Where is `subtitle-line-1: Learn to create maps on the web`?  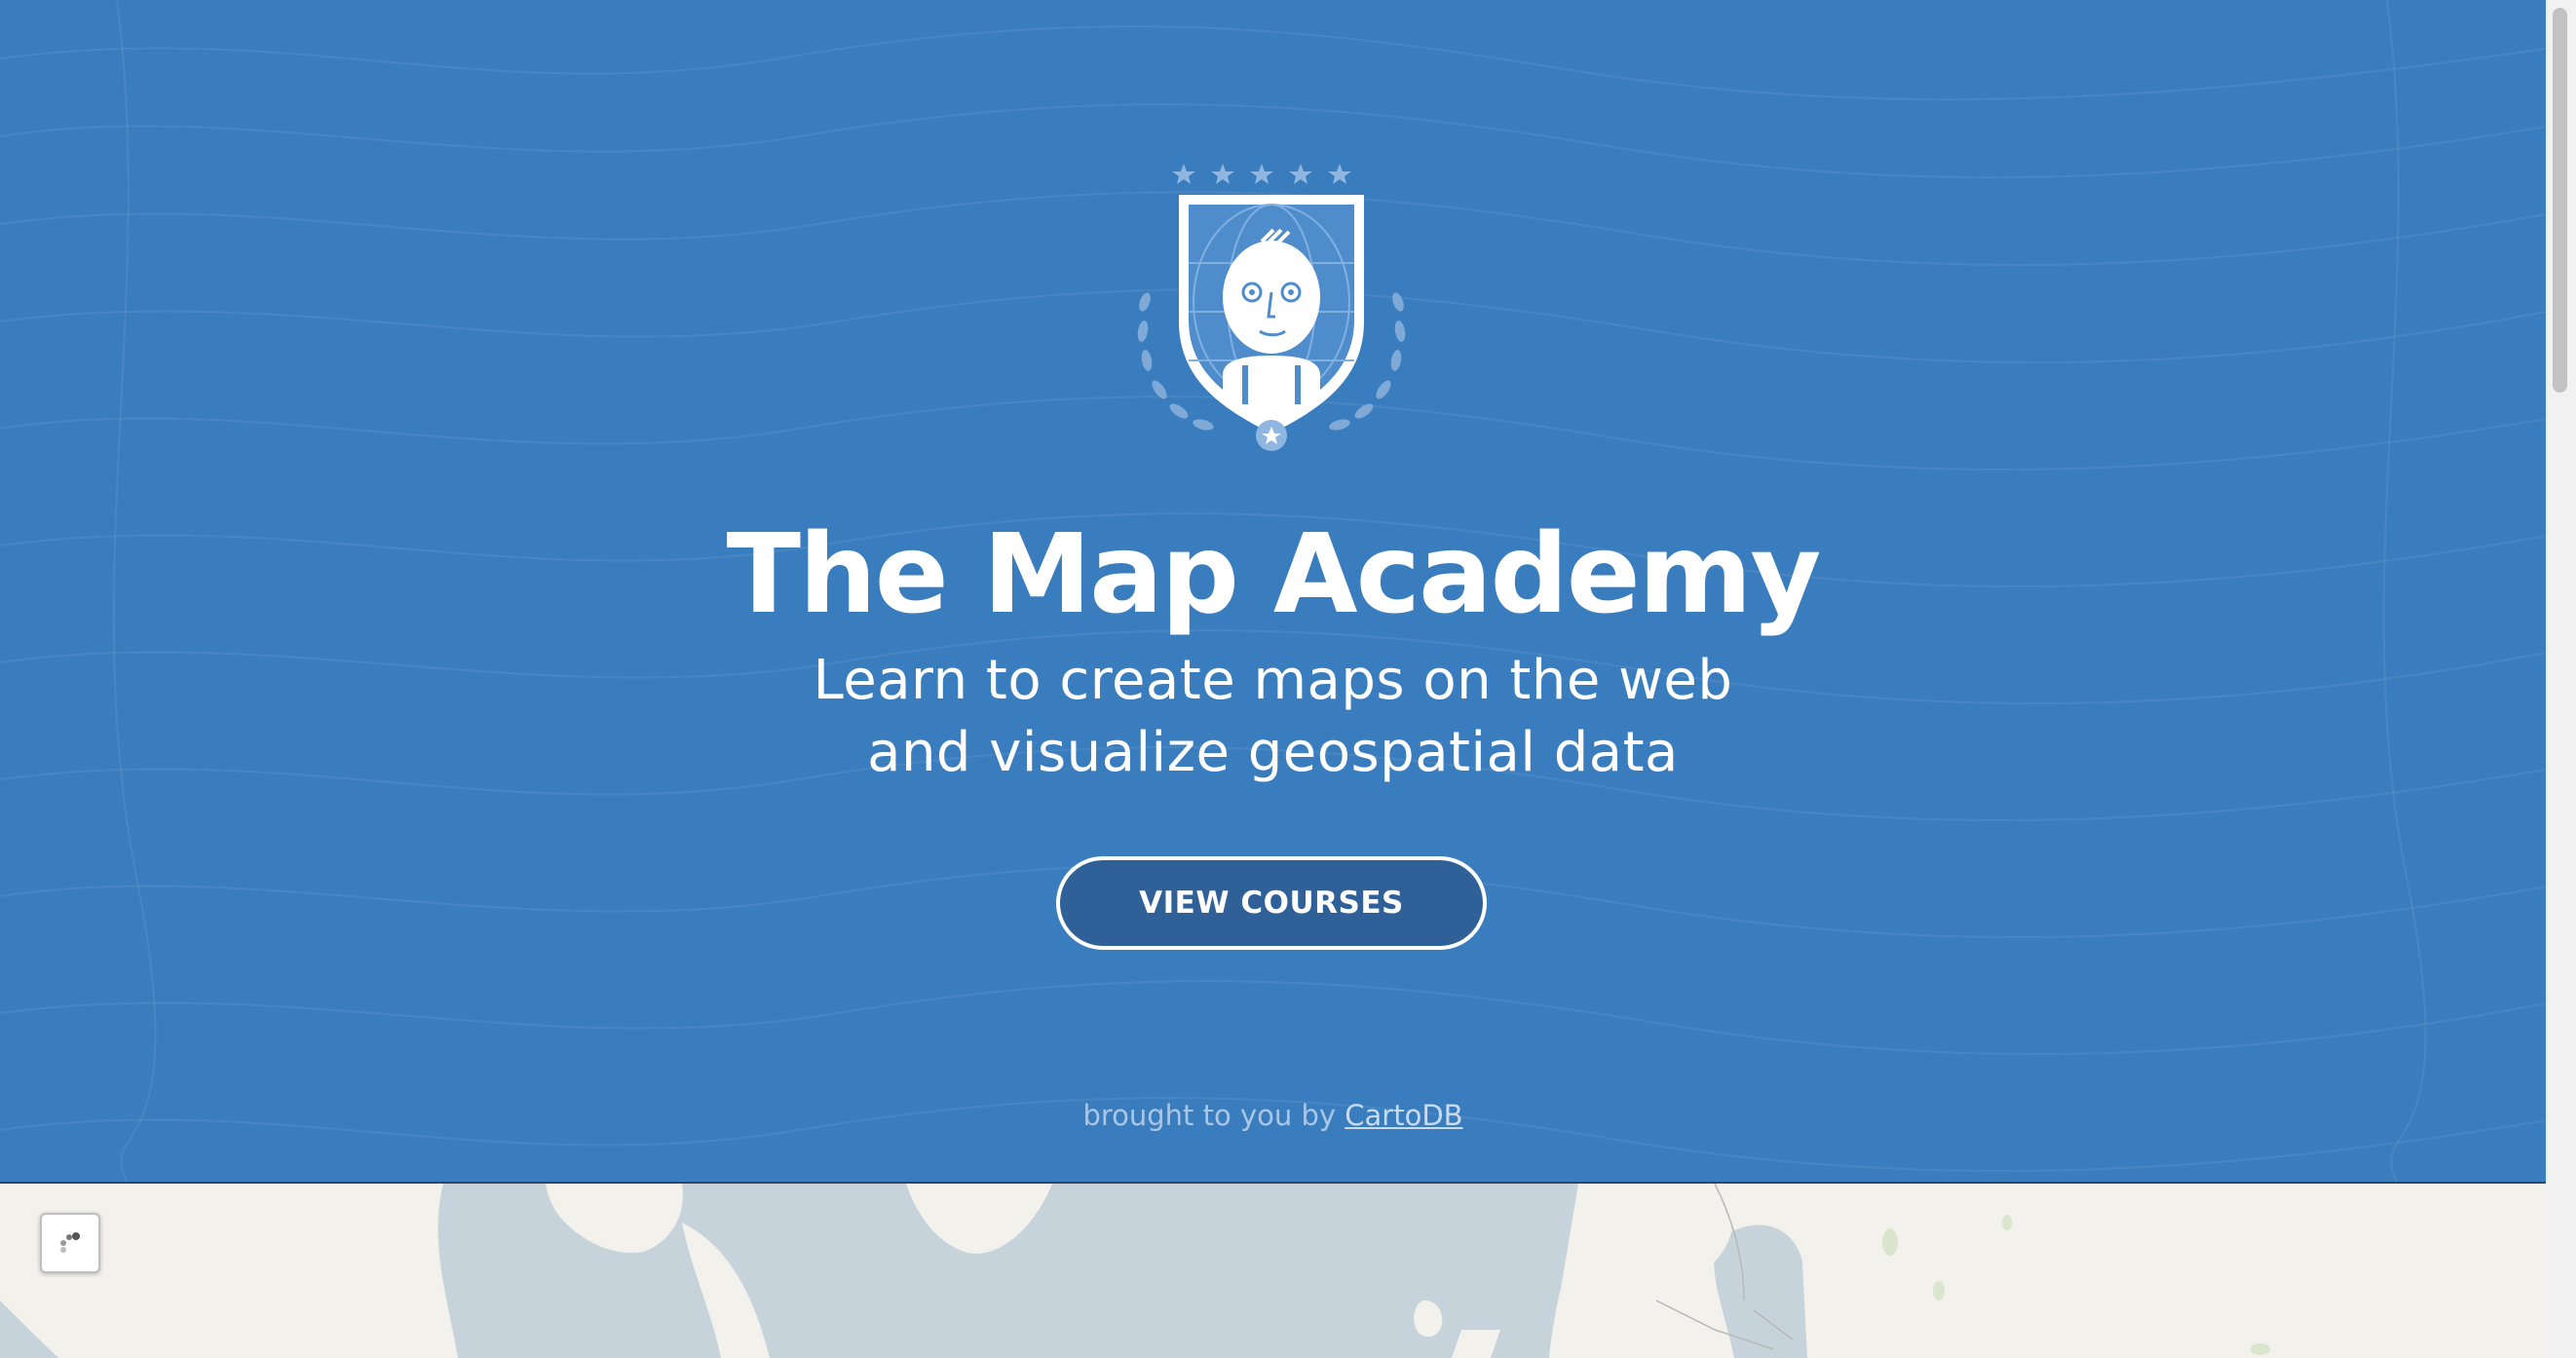 subtitle-line-1: Learn to create maps on the web is located at coordinates (1273, 680).